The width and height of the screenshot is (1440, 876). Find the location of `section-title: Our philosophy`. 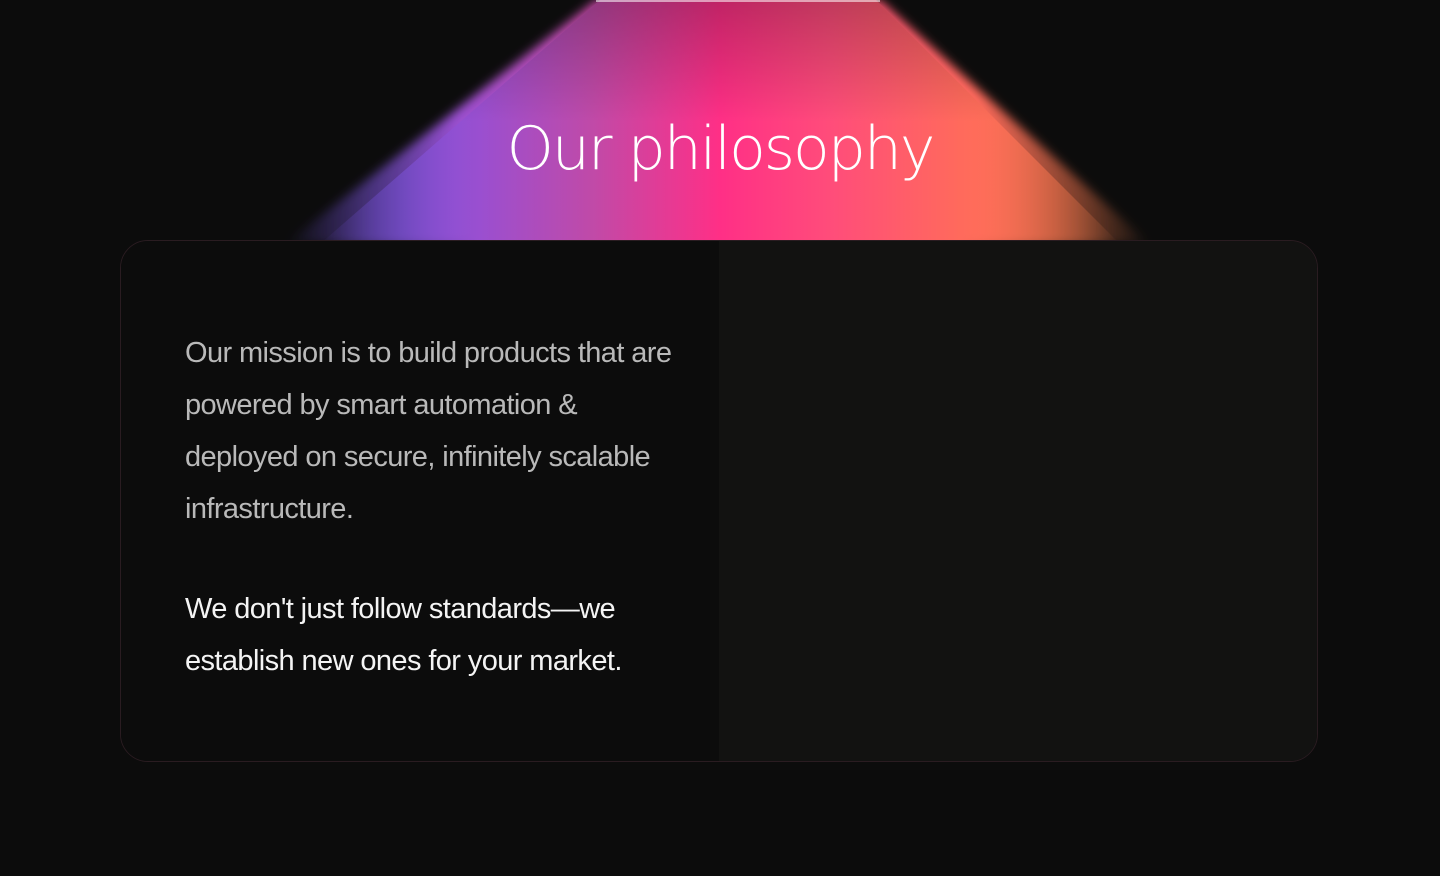

section-title: Our philosophy is located at coordinates (721, 149).